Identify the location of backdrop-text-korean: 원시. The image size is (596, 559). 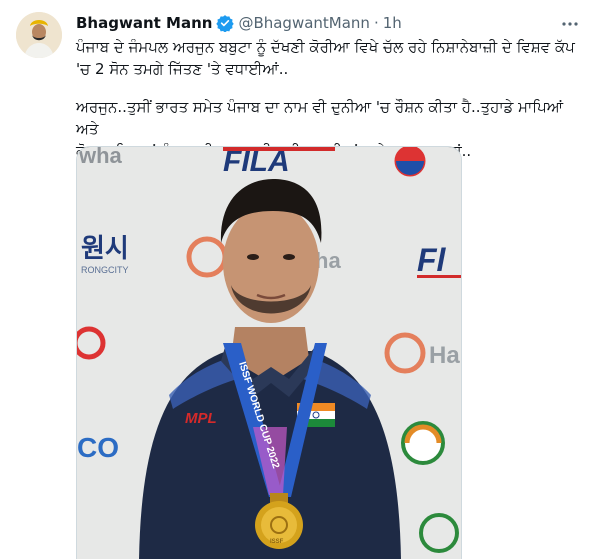
(105, 249).